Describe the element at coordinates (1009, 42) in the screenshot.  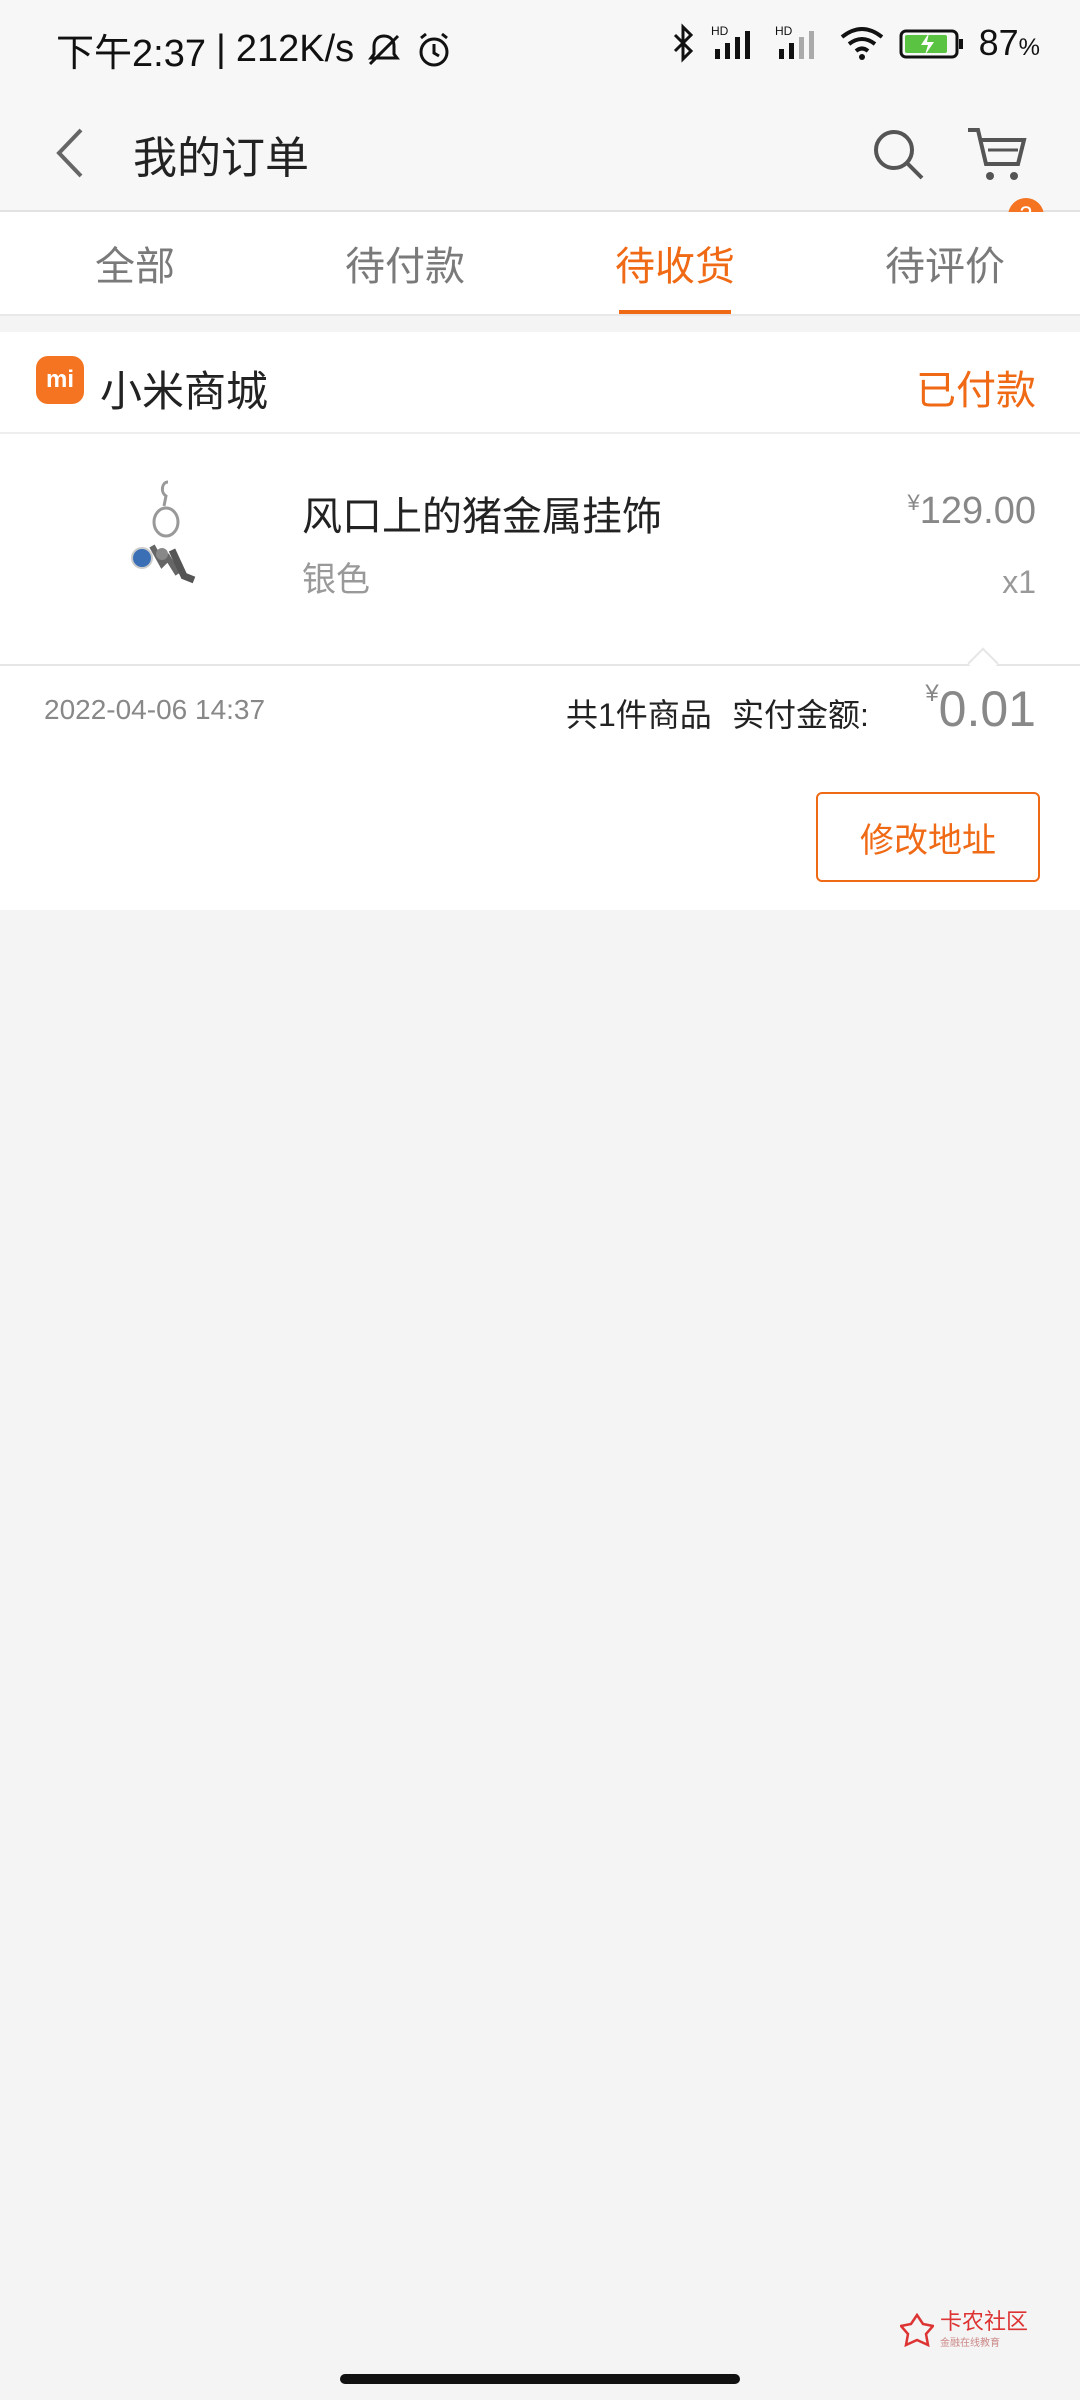
I see `battery-percent: 87%` at that location.